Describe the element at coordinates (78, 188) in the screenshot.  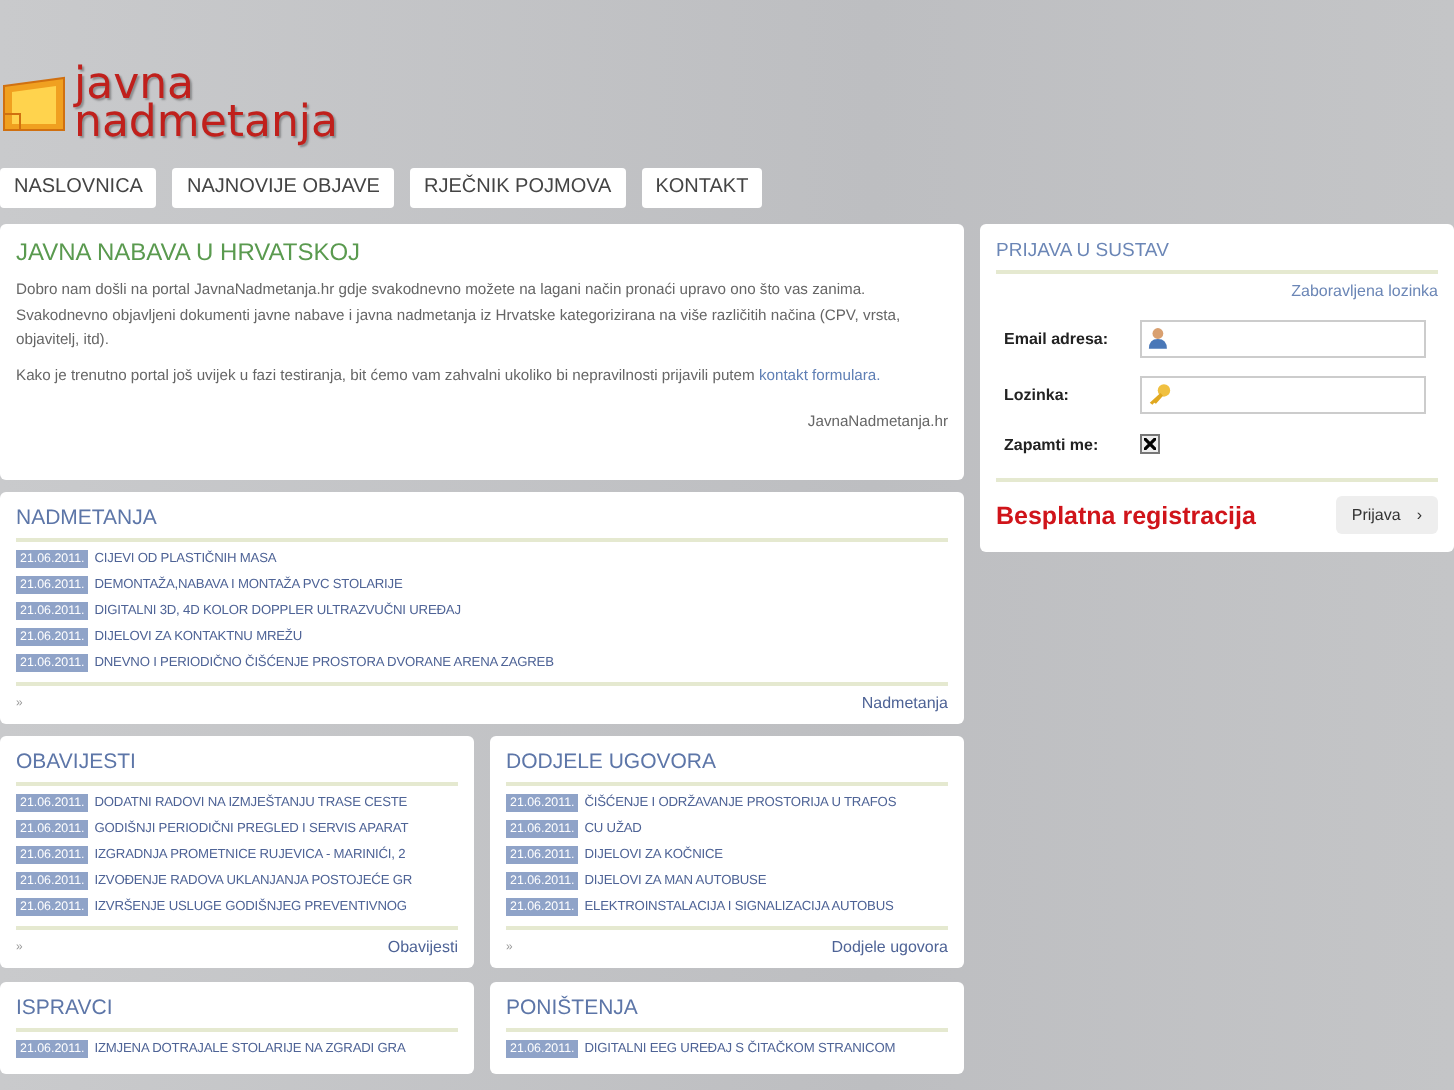
I see `nav-link: NASLOVNICA` at that location.